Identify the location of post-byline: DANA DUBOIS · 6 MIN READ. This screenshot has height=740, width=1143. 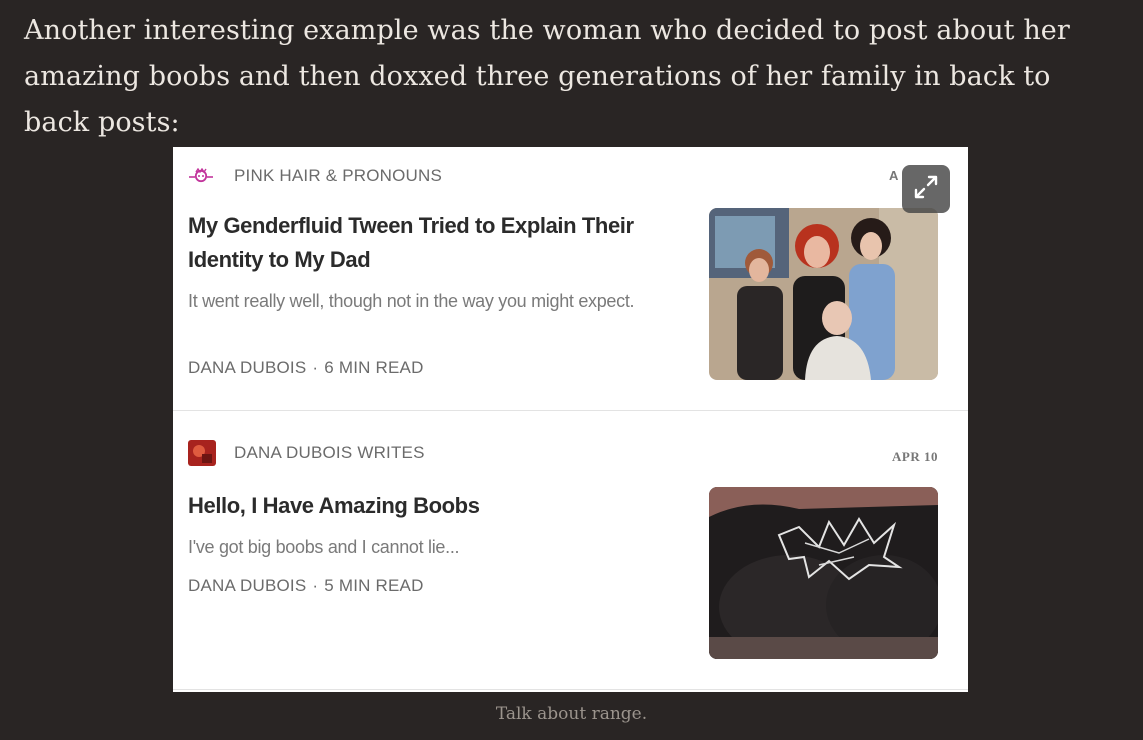
(306, 368).